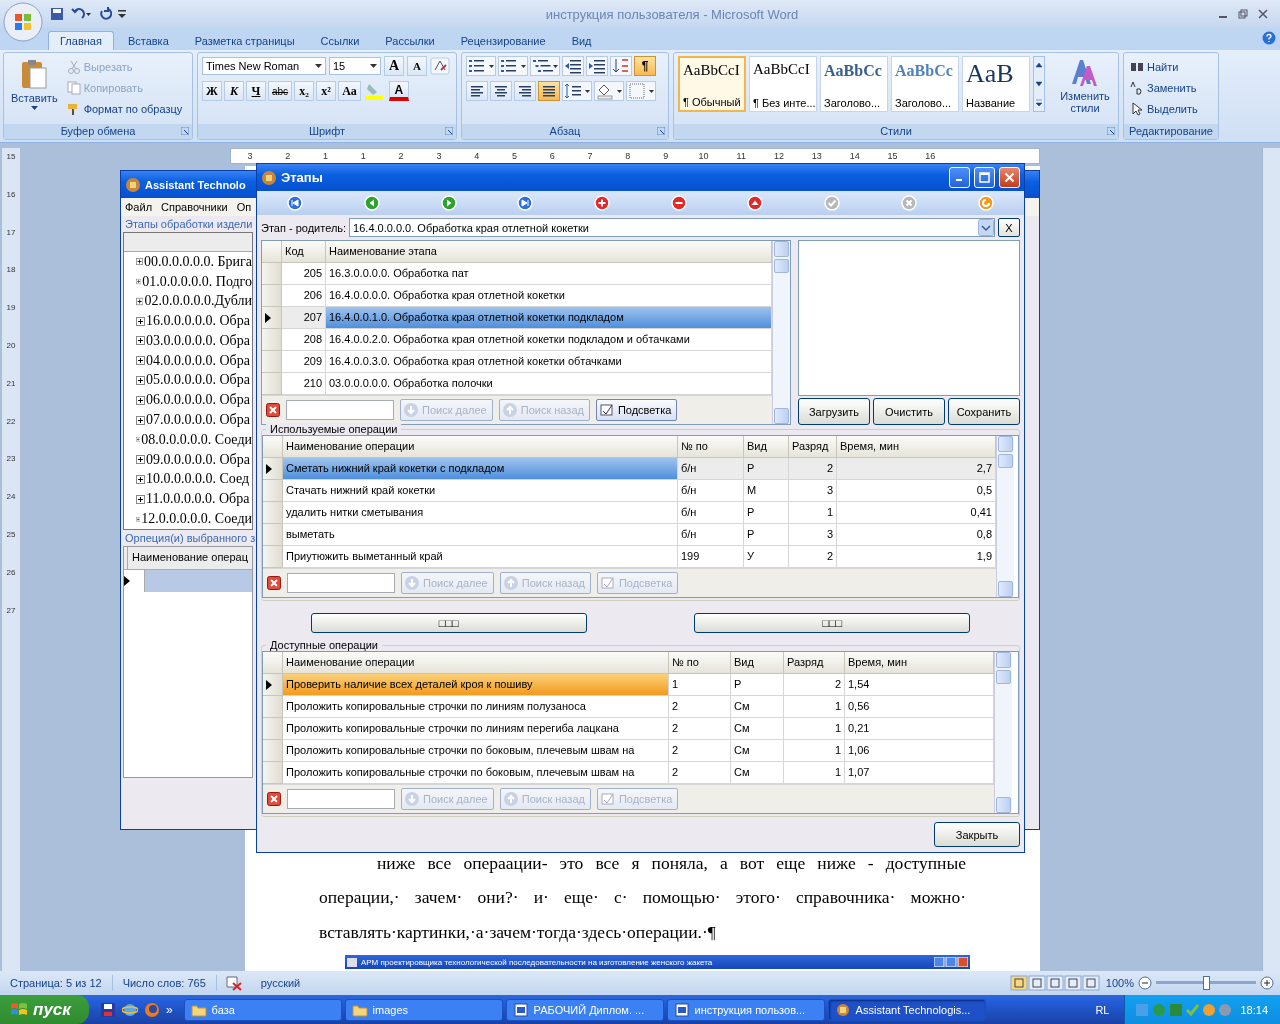 This screenshot has width=1280, height=1024. Describe the element at coordinates (1085, 88) in the screenshot. I see `change-styles-button: Изменить стили` at that location.